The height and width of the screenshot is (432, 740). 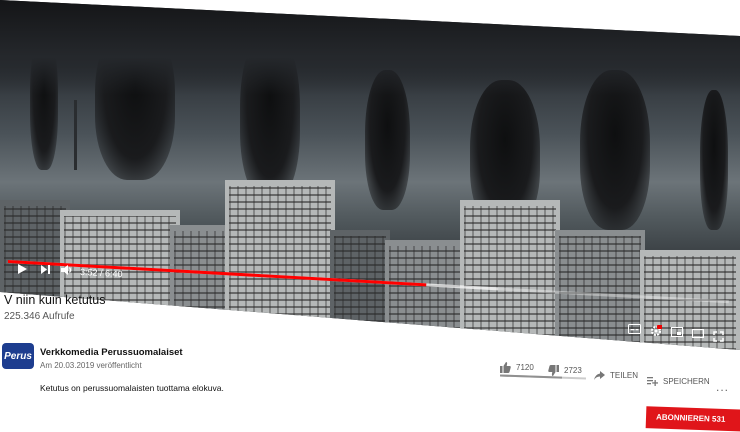 I want to click on save-button: SPEICHERN, so click(x=678, y=381).